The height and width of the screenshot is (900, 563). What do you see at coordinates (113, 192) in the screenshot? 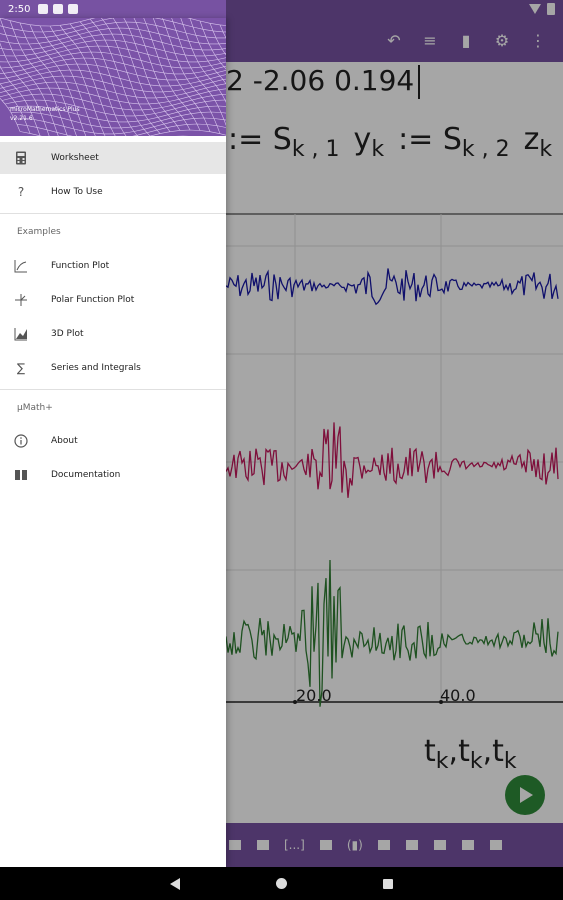
I see `nav-item-how-to-use: ? How To Use` at bounding box center [113, 192].